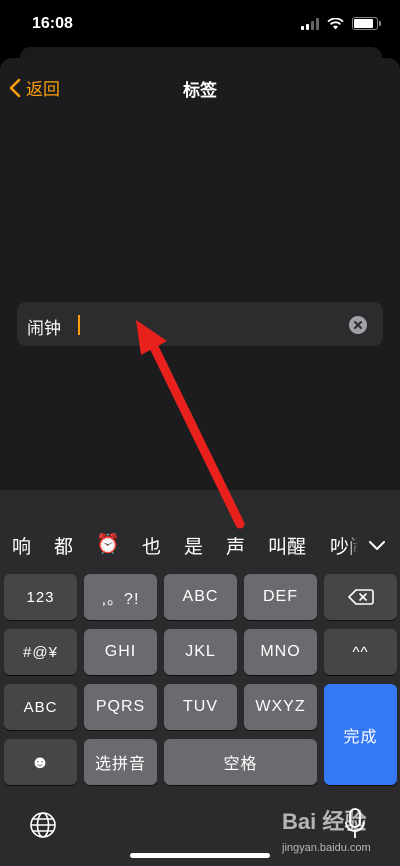 Image resolution: width=400 pixels, height=866 pixels. Describe the element at coordinates (43, 825) in the screenshot. I see `globe-icon` at that location.